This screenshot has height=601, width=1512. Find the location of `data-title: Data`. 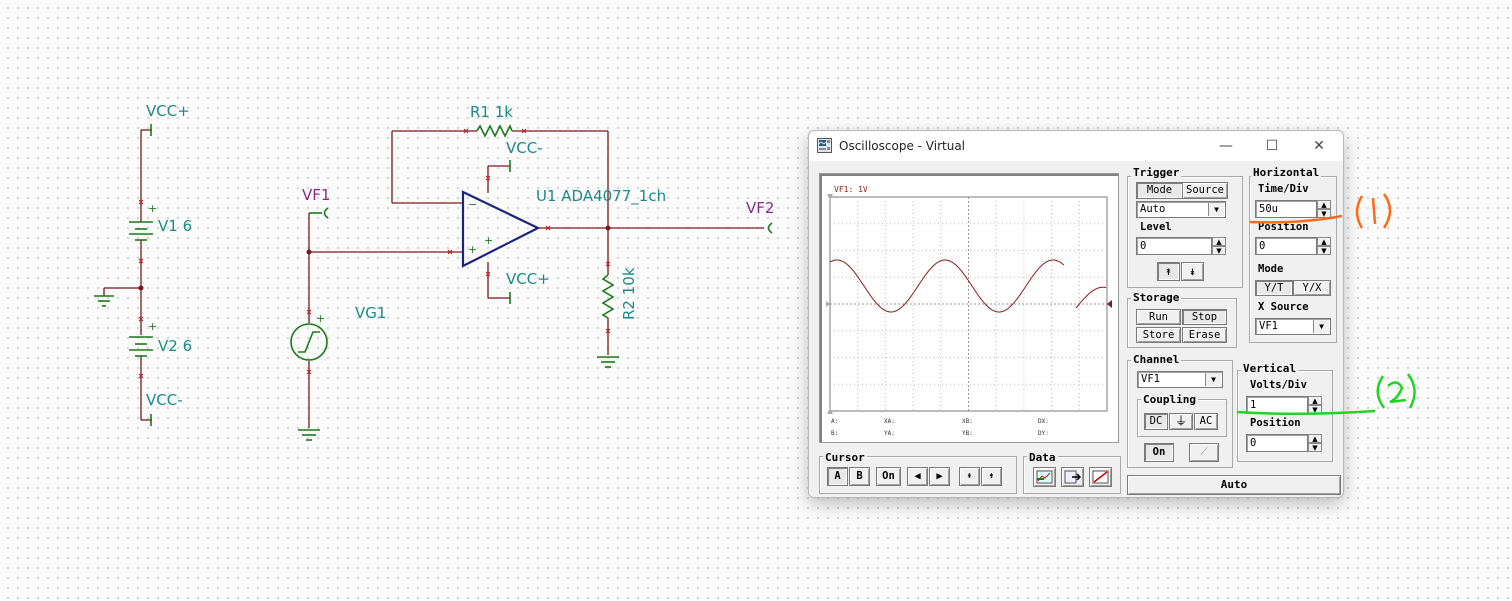

data-title: Data is located at coordinates (1042, 457).